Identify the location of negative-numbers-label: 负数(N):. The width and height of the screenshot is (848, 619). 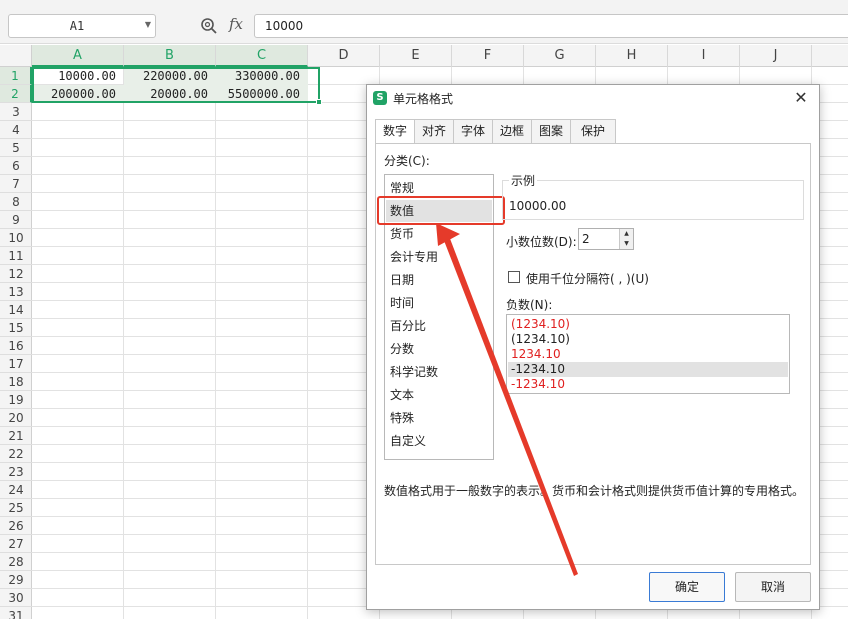
(529, 305).